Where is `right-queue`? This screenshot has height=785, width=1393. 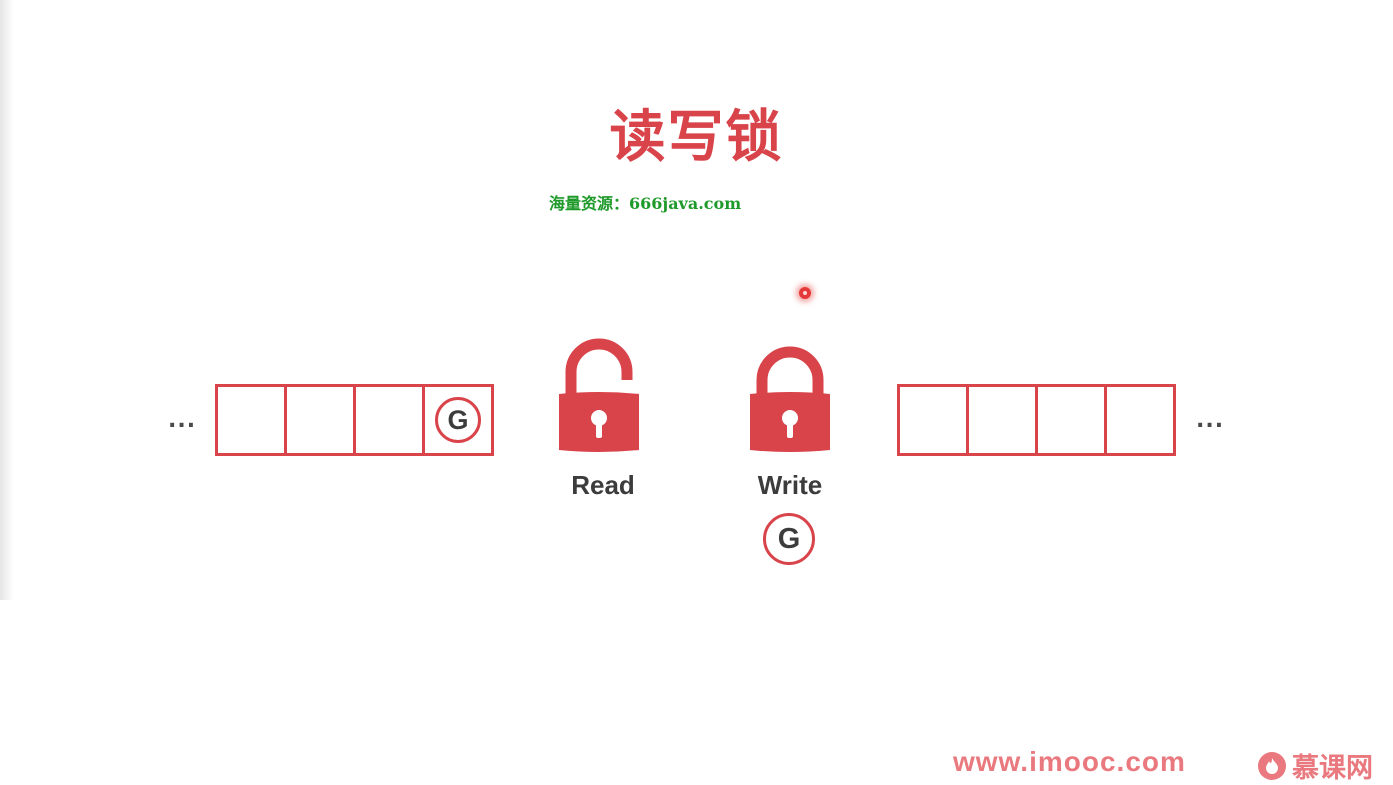
right-queue is located at coordinates (1036, 420).